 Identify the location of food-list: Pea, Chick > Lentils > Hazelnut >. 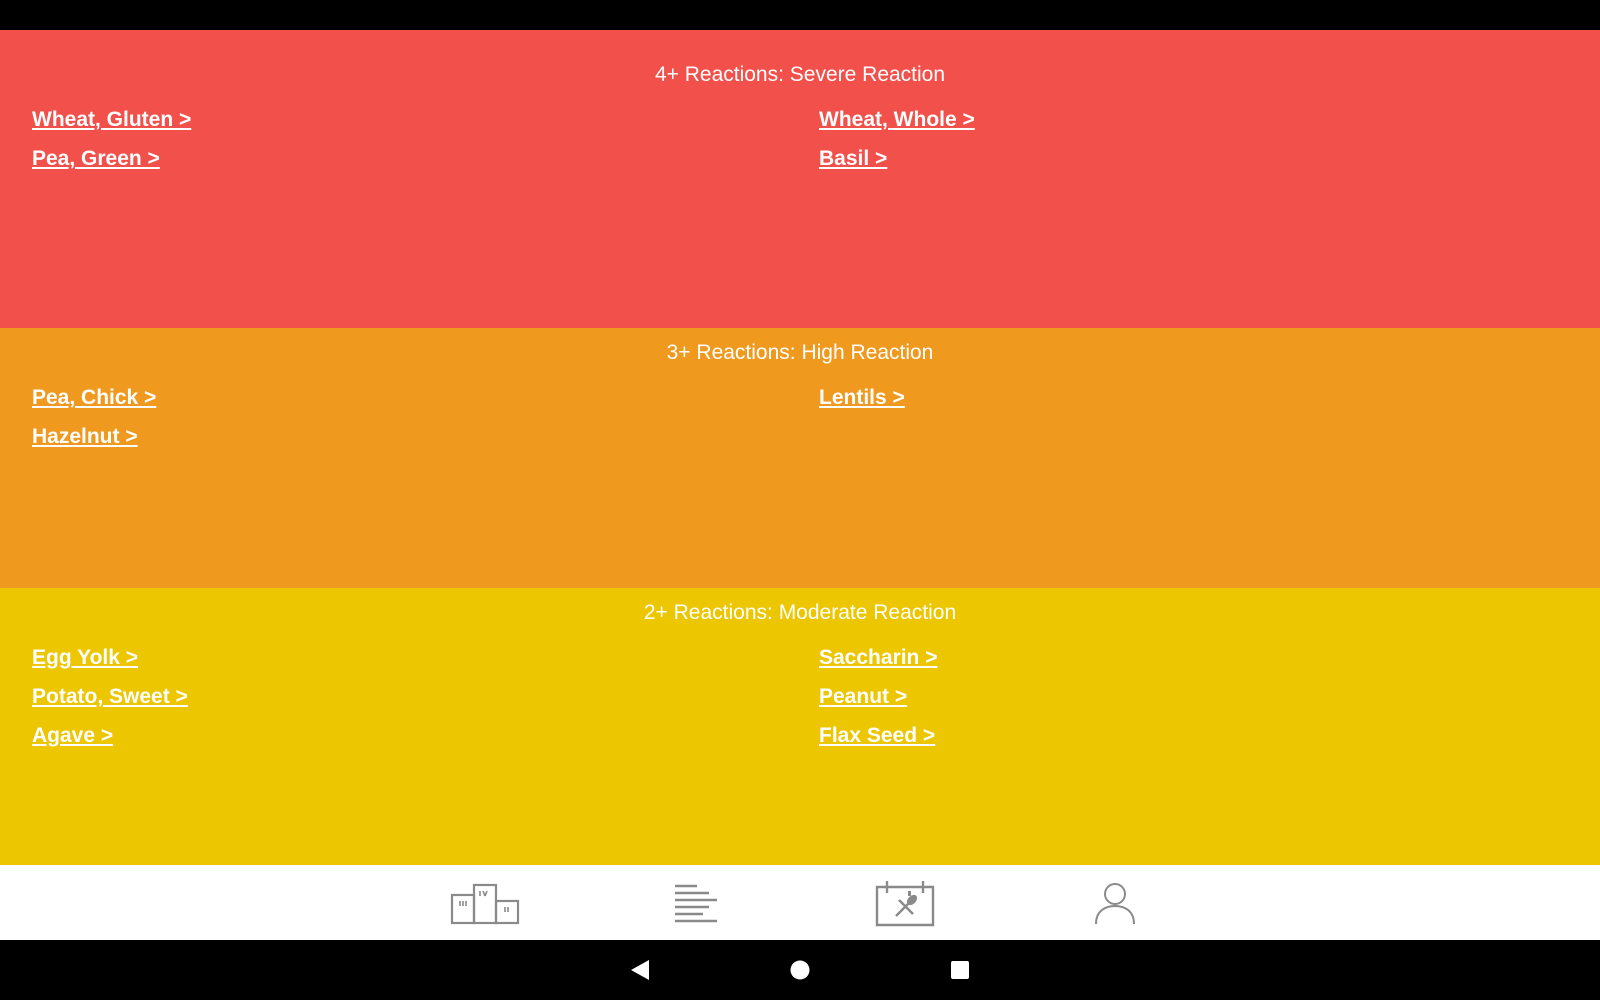
(800, 417).